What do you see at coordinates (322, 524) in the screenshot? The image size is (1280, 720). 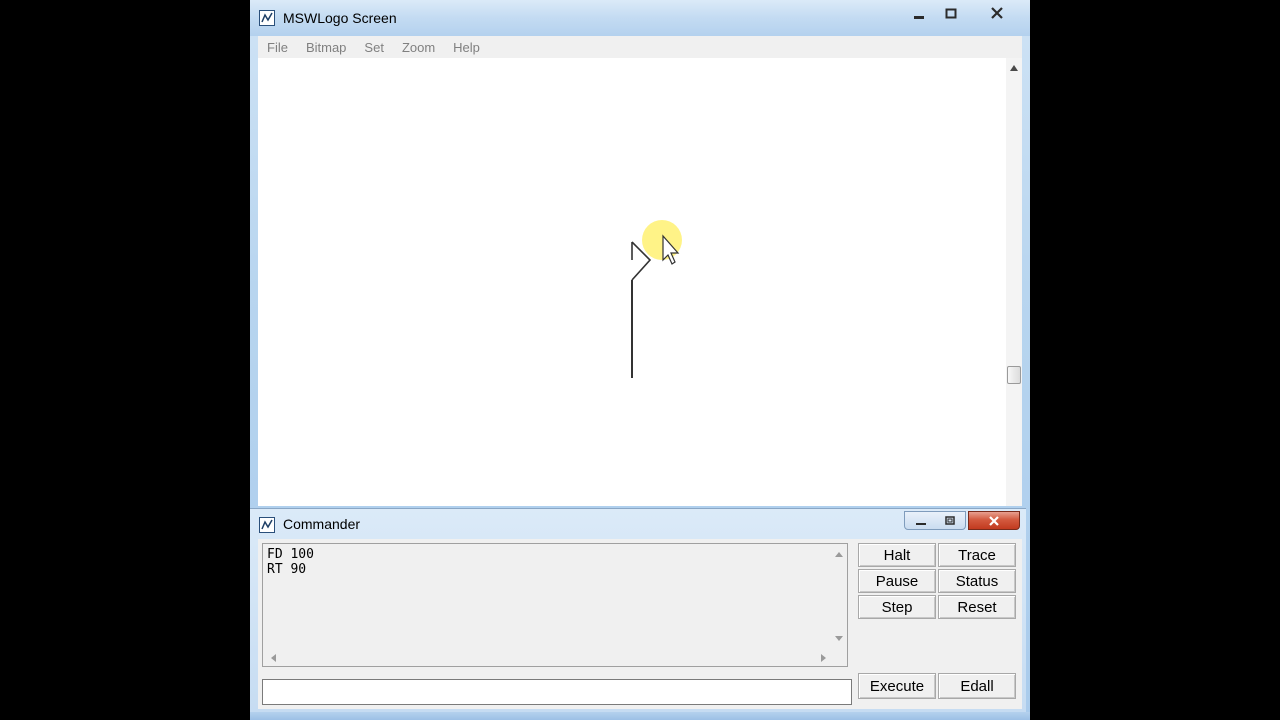 I see `commander-title: Commander` at bounding box center [322, 524].